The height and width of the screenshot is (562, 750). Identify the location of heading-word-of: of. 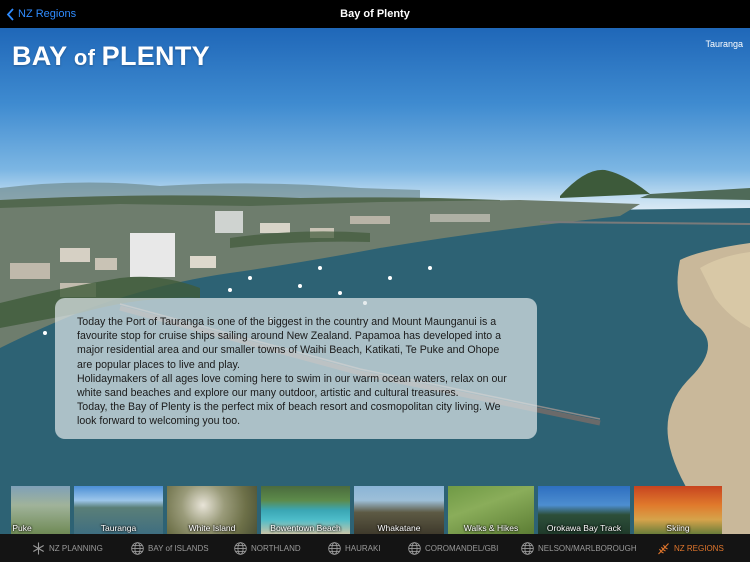
(84, 57).